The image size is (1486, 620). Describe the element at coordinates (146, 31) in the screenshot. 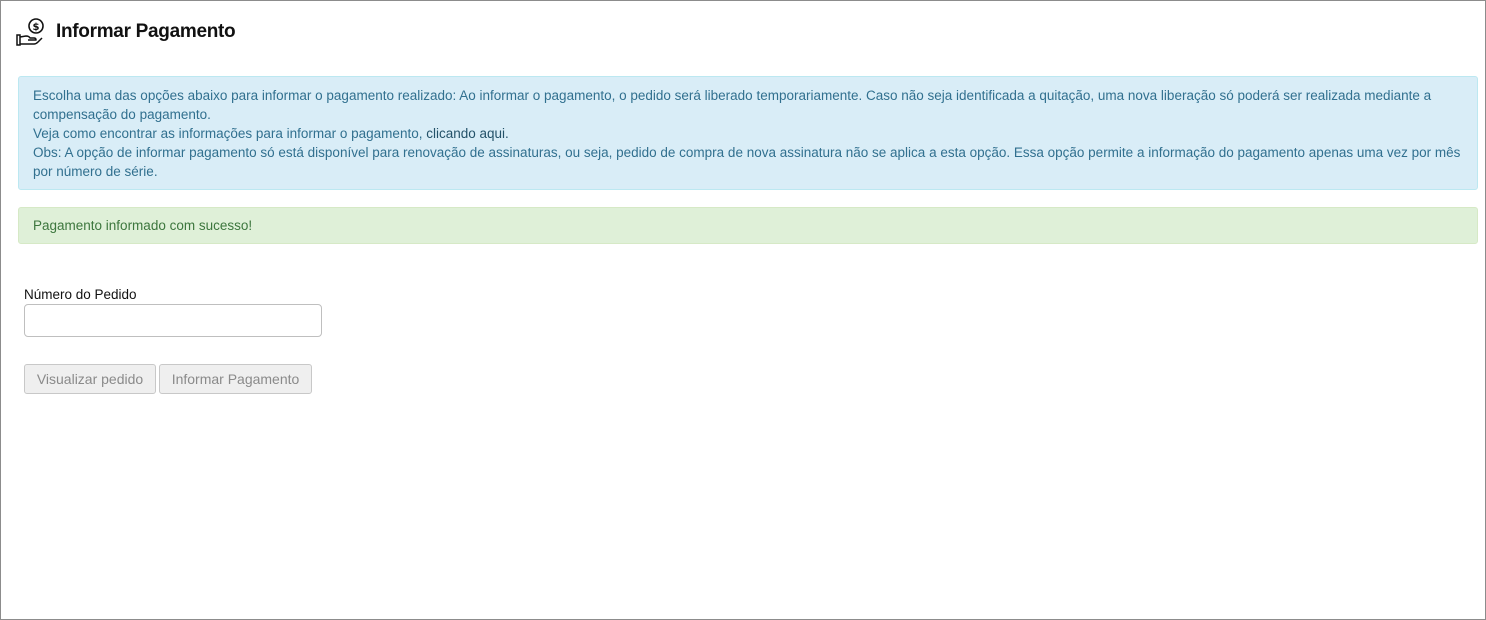

I see `page-title: Informar Pagamento` at that location.